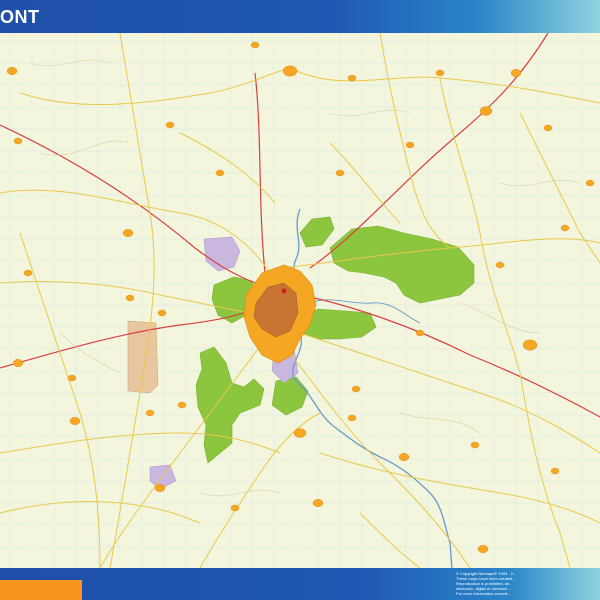 This screenshot has width=600, height=600. I want to click on footer-tab, so click(41, 590).